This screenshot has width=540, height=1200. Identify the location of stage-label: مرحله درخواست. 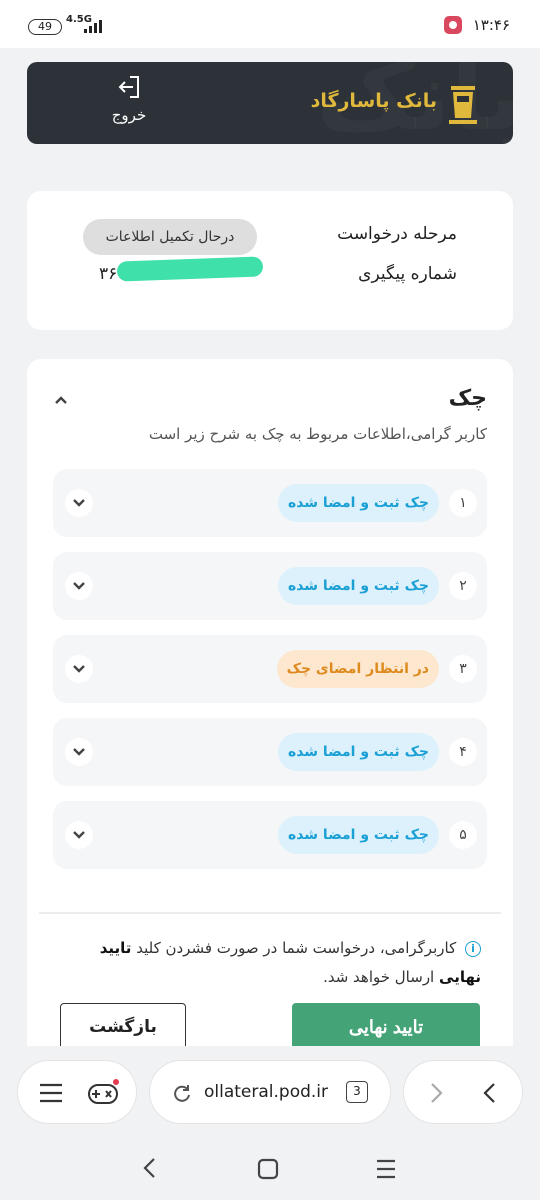
(397, 234).